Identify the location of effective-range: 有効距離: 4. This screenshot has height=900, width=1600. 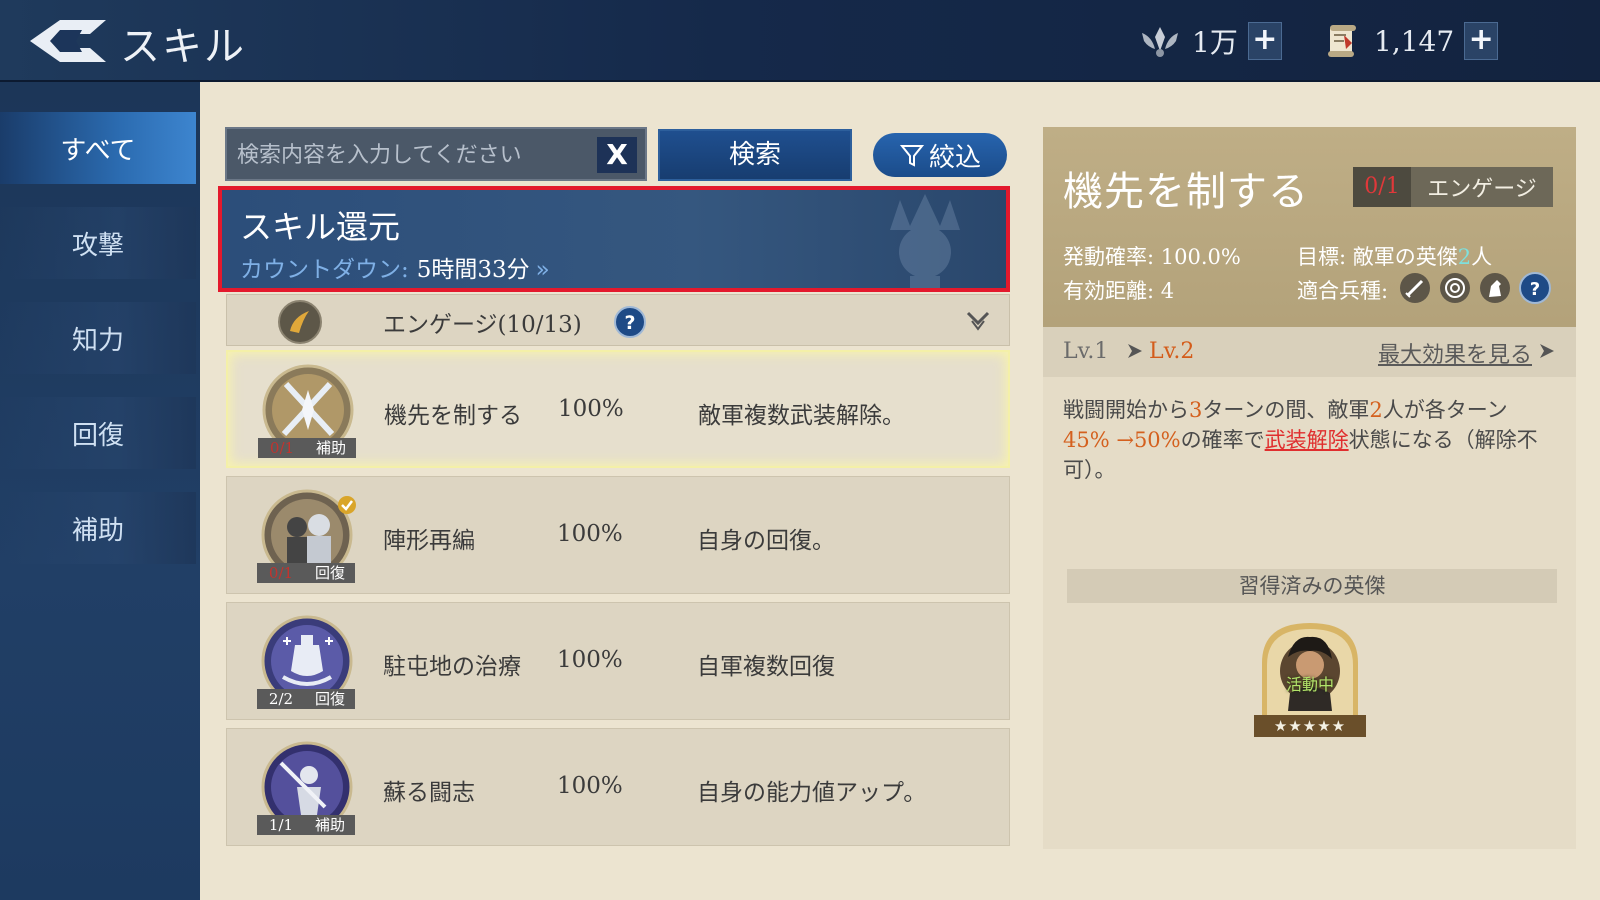
(1118, 290).